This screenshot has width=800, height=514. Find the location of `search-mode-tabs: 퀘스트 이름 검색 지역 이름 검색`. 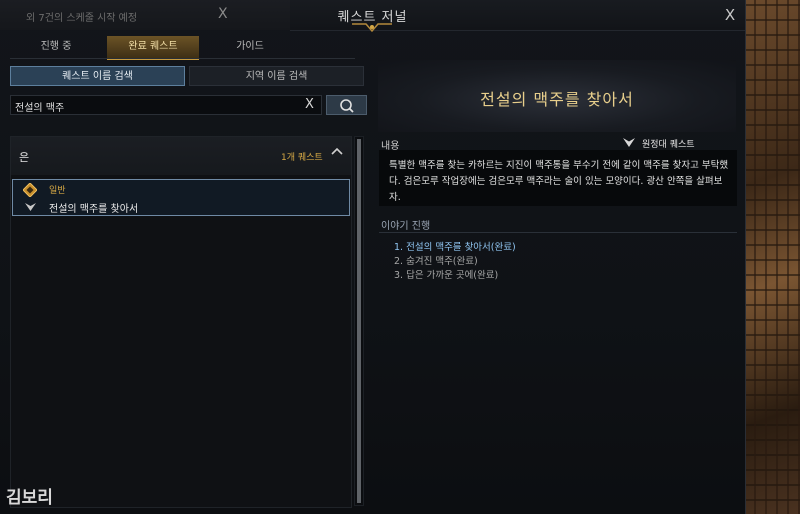

search-mode-tabs: 퀘스트 이름 검색 지역 이름 검색 is located at coordinates (189, 76).